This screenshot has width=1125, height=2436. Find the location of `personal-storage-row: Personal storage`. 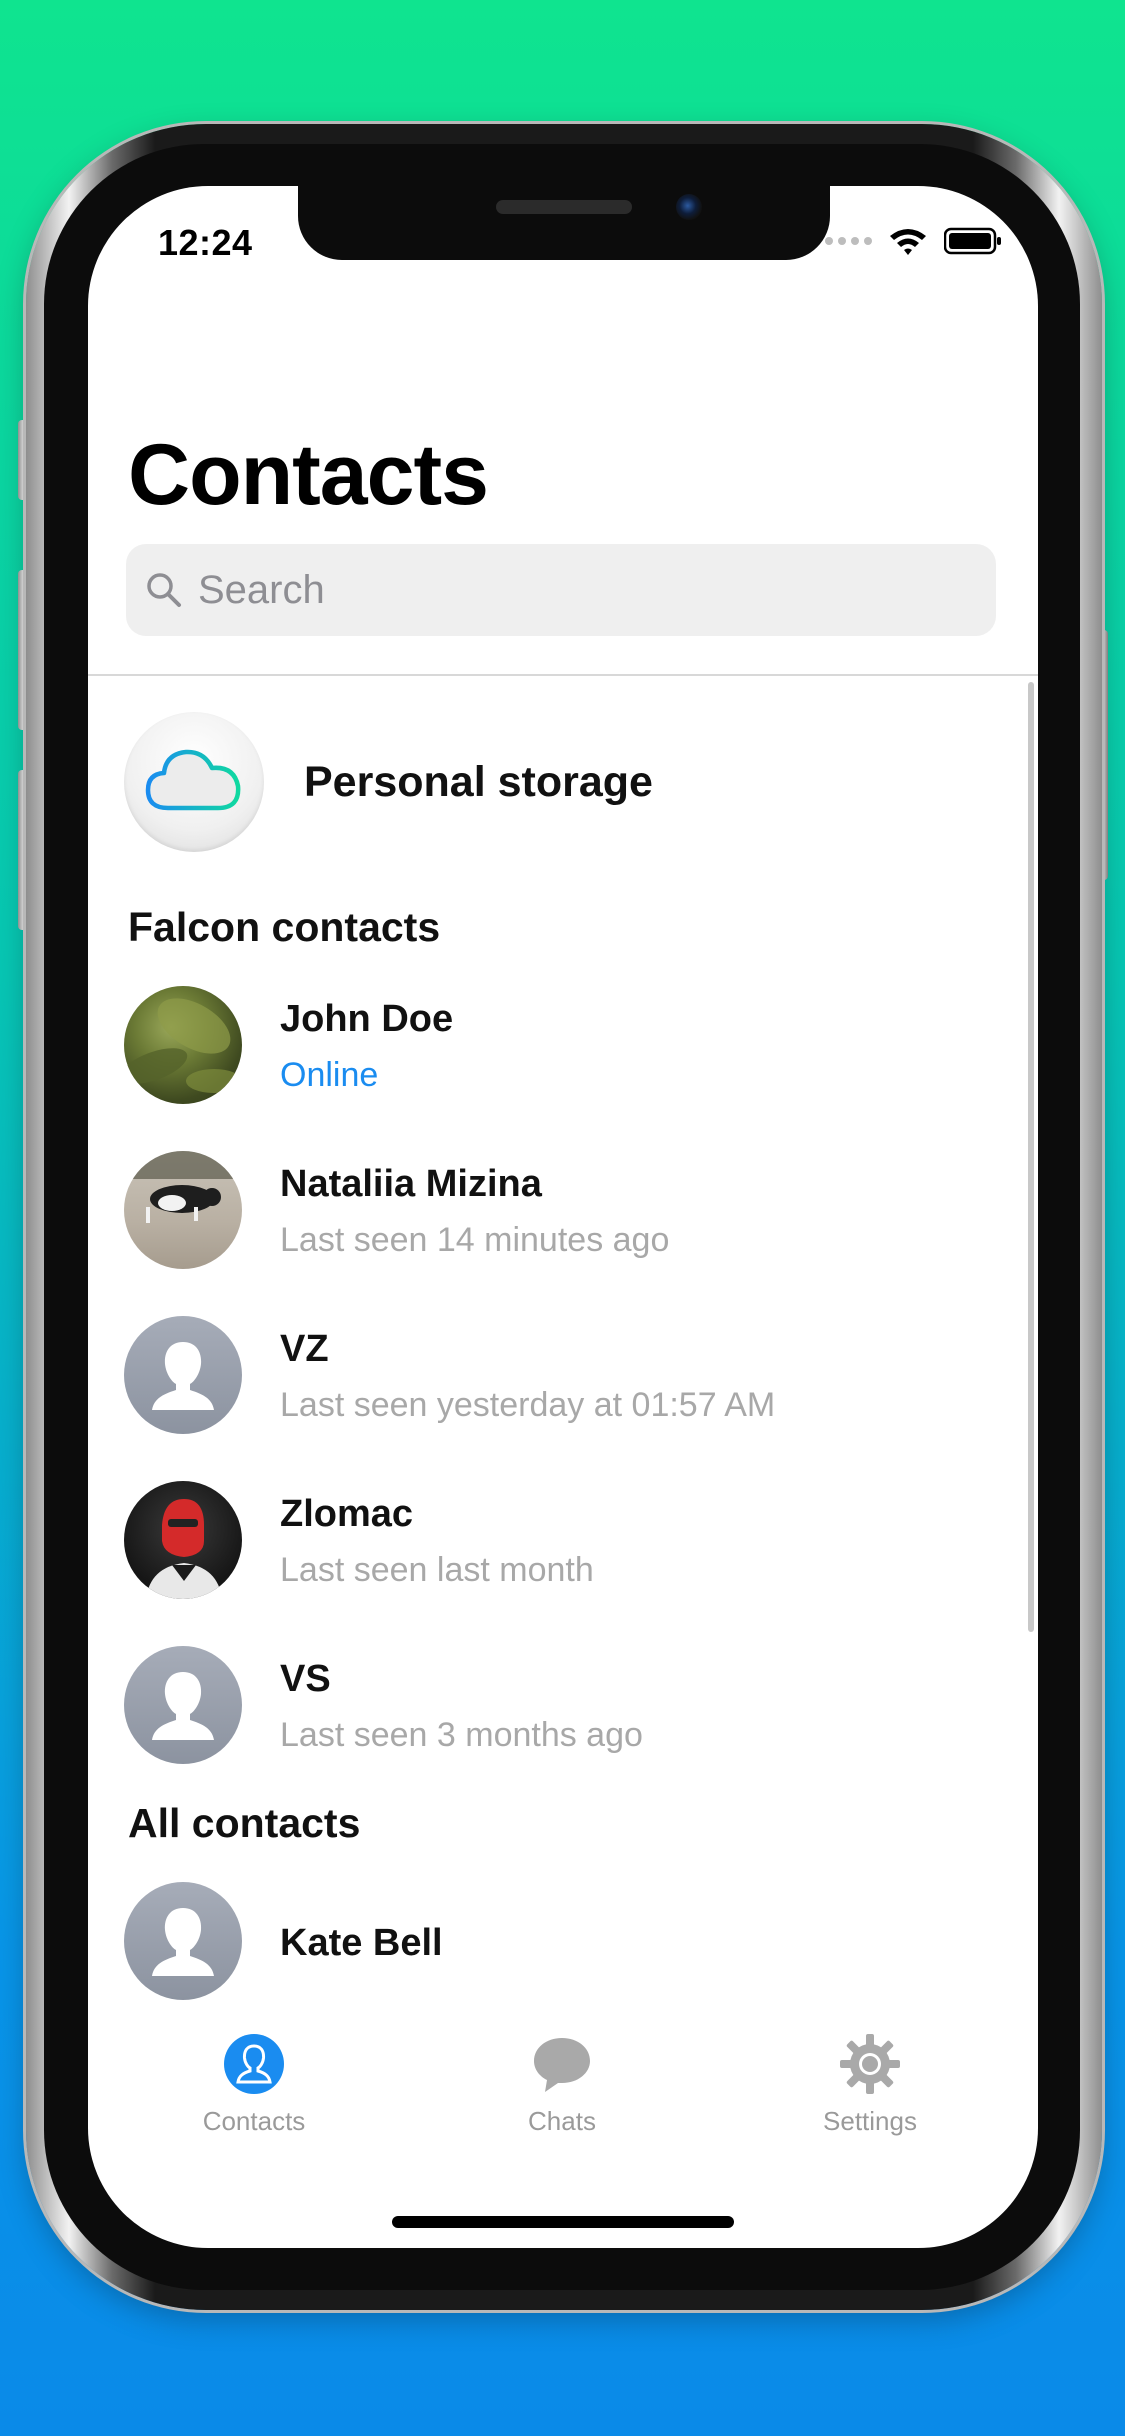

personal-storage-row: Personal storage is located at coordinates (388, 782).